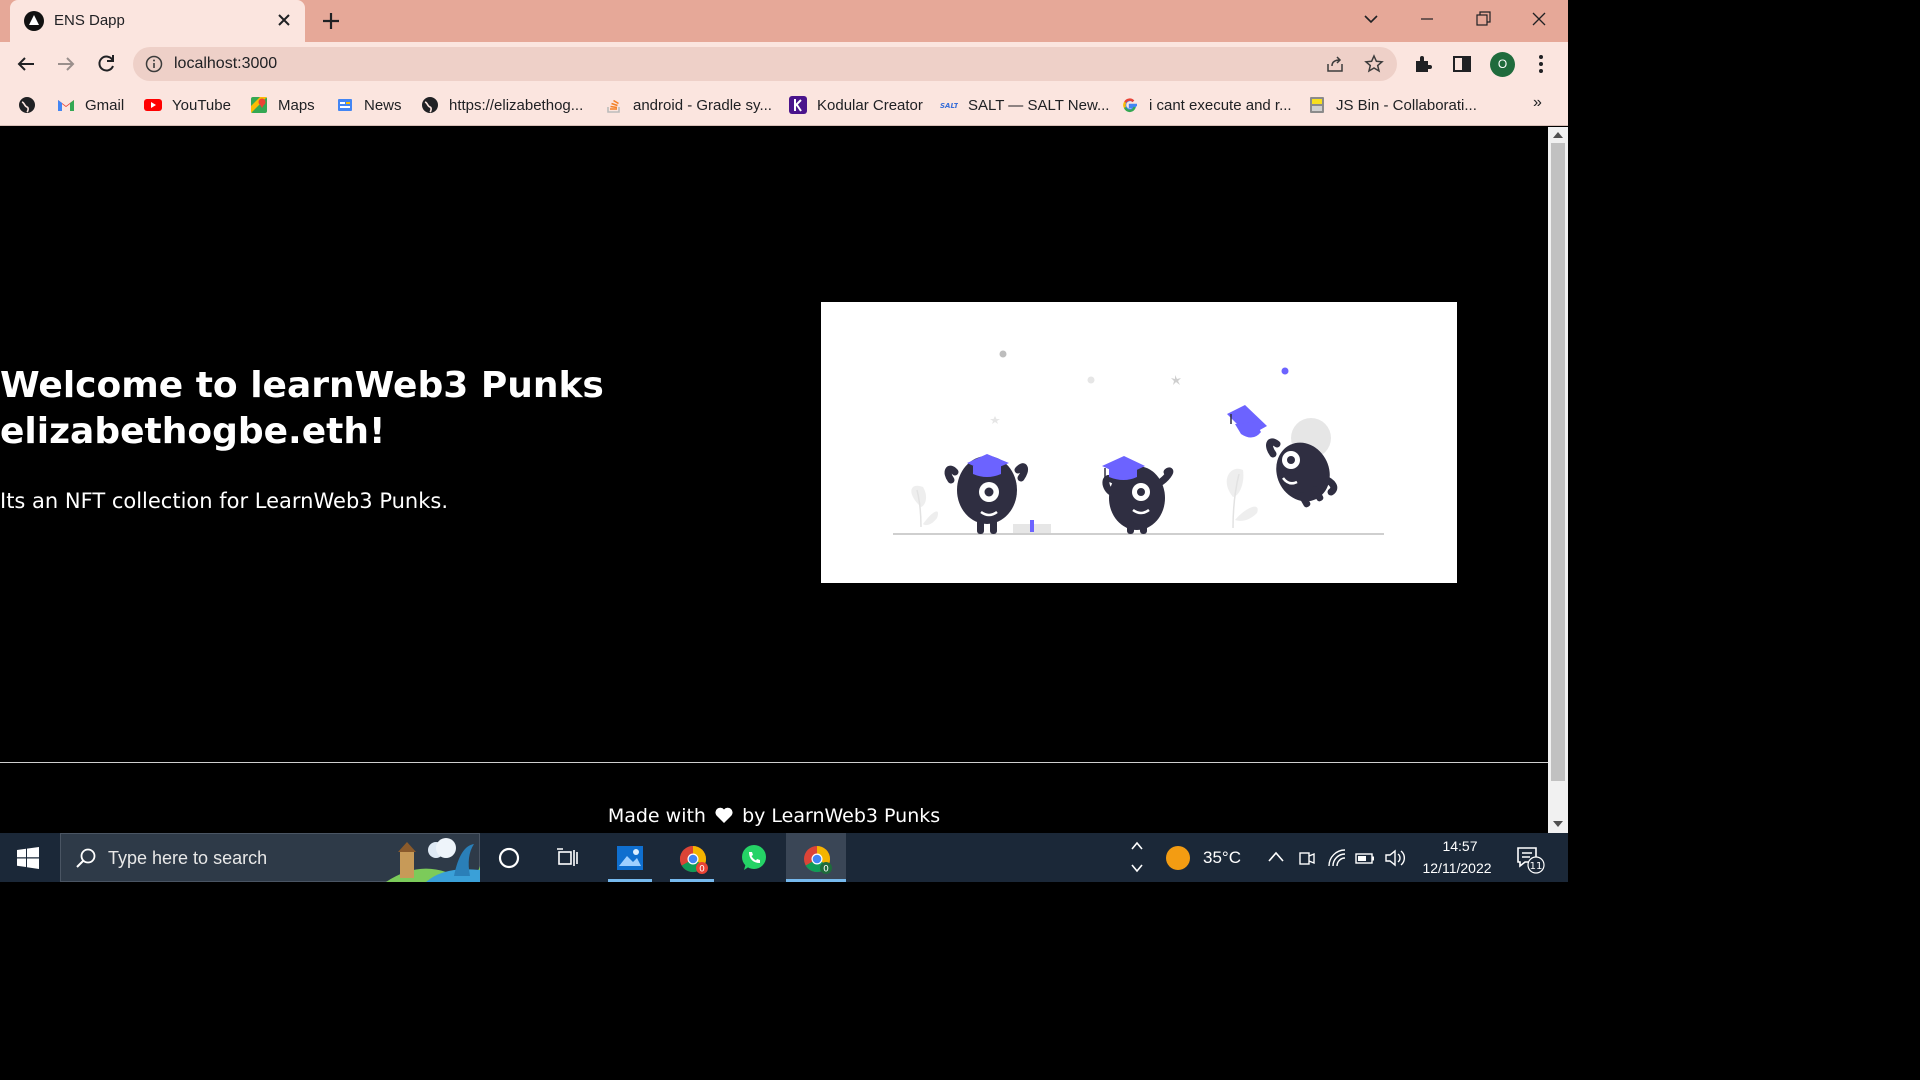 This screenshot has width=1920, height=1080. What do you see at coordinates (1307, 858) in the screenshot?
I see `meet-now-icon` at bounding box center [1307, 858].